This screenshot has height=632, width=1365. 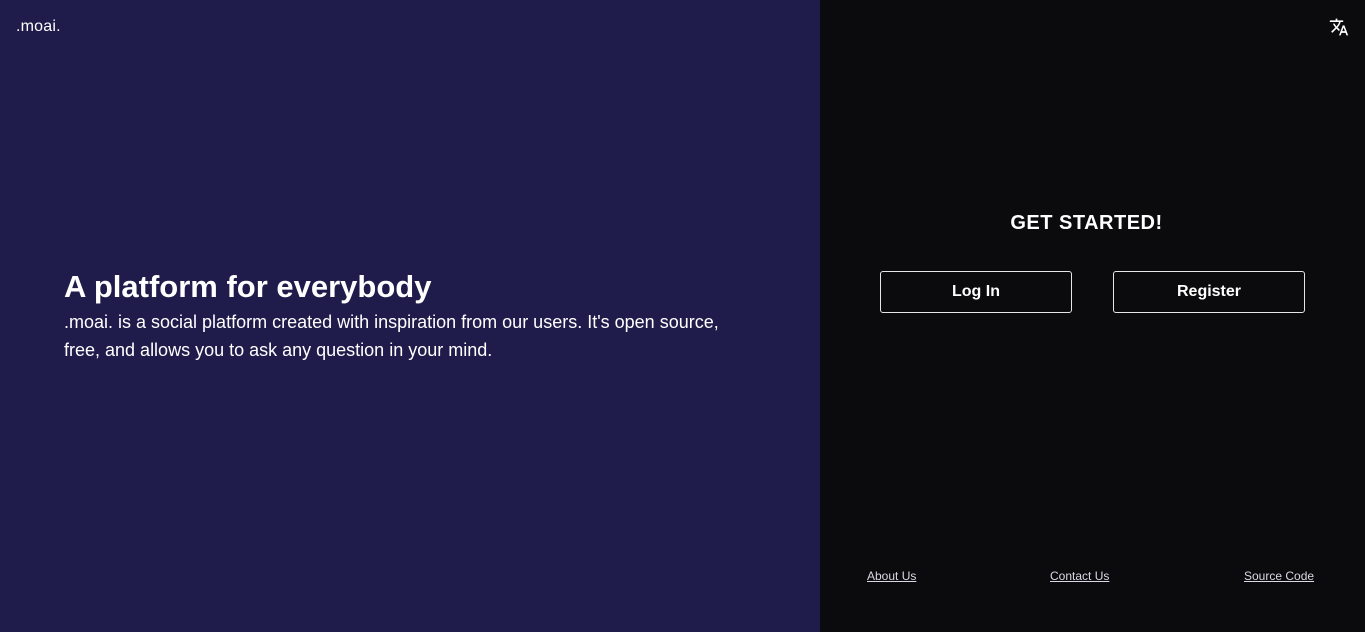 What do you see at coordinates (1279, 576) in the screenshot?
I see `source-code-link: Source Code` at bounding box center [1279, 576].